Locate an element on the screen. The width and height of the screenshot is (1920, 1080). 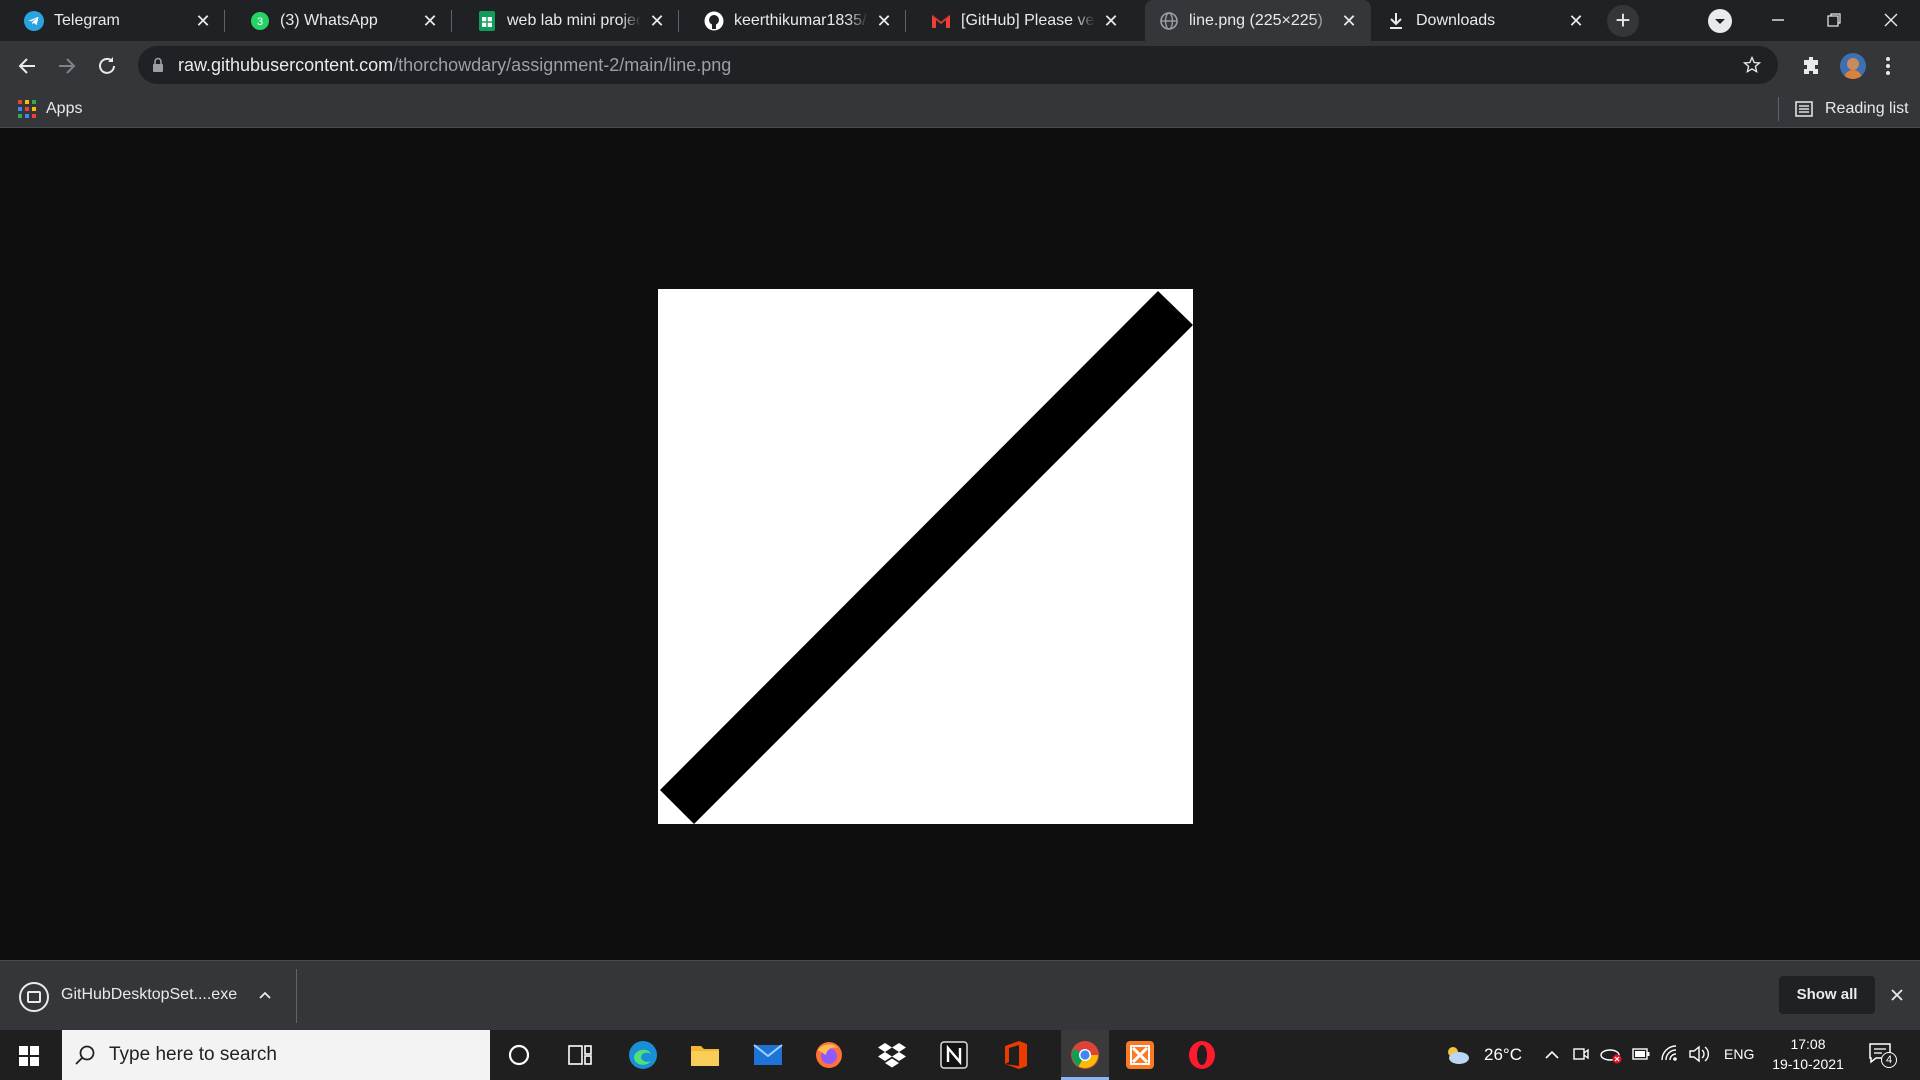
office-icon is located at coordinates (1016, 1055).